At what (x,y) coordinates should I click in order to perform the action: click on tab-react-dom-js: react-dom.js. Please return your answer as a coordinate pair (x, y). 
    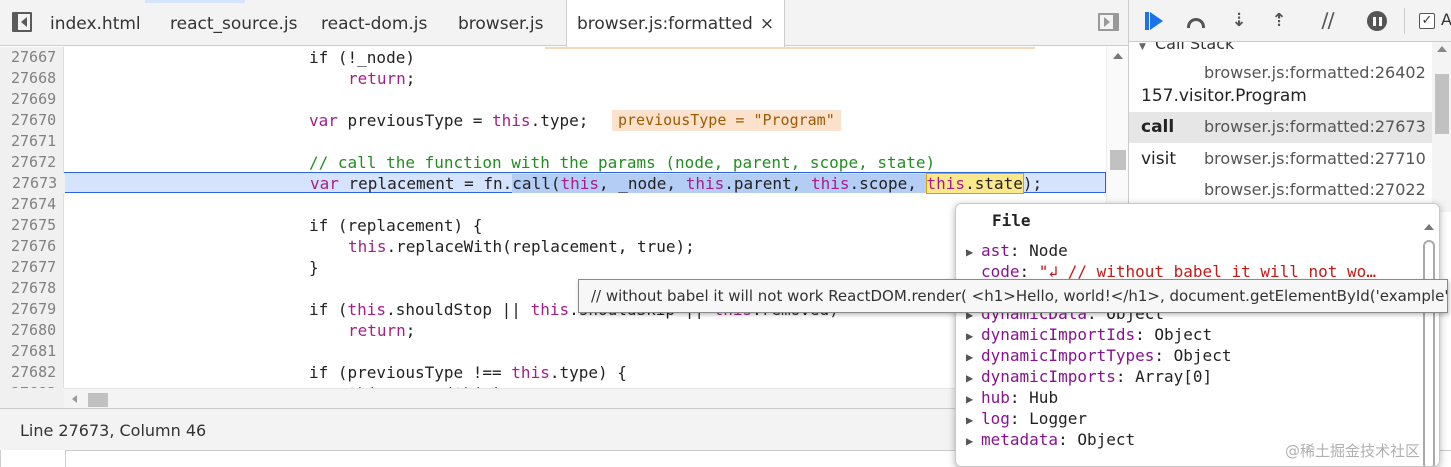
    Looking at the image, I should click on (374, 23).